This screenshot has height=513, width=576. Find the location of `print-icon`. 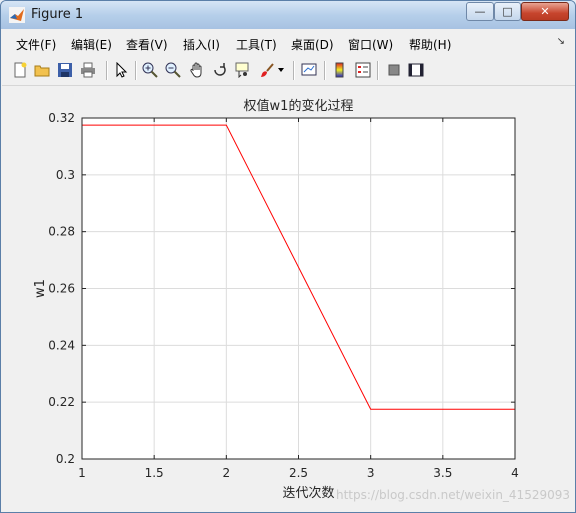

print-icon is located at coordinates (88, 70).